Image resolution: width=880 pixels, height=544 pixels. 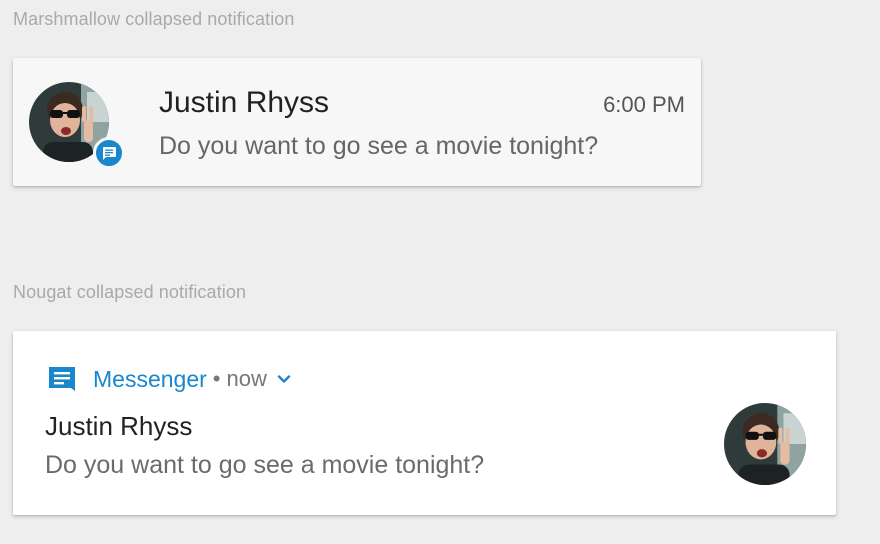 I want to click on notification-header: Messenger • now, so click(x=170, y=379).